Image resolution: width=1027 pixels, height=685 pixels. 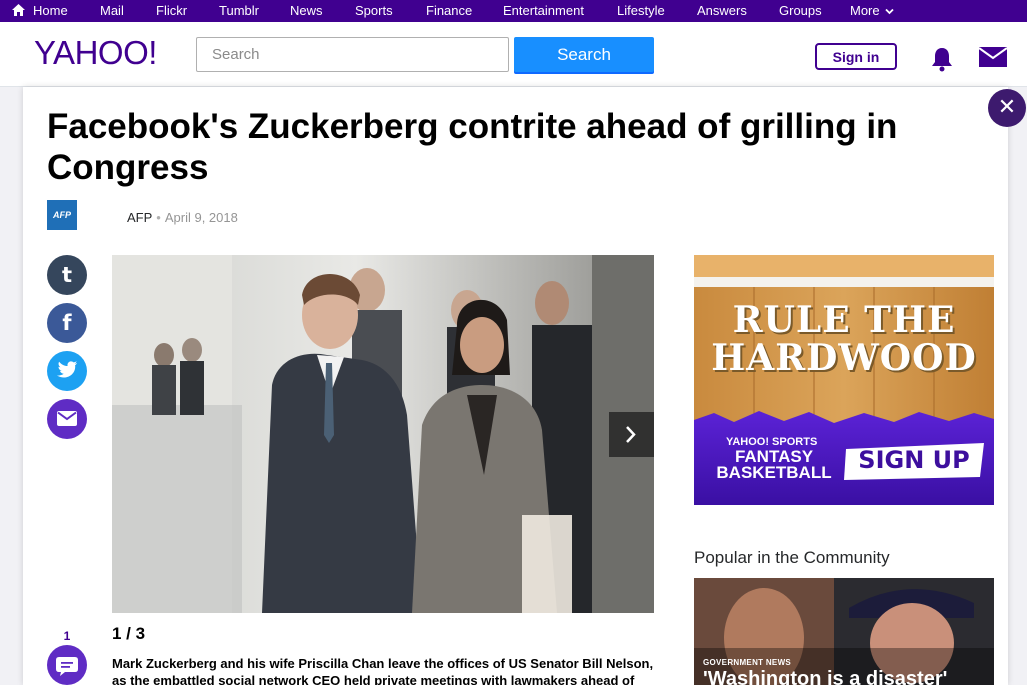 I want to click on ad-headline: RULE THE HARDWOOD, so click(x=844, y=339).